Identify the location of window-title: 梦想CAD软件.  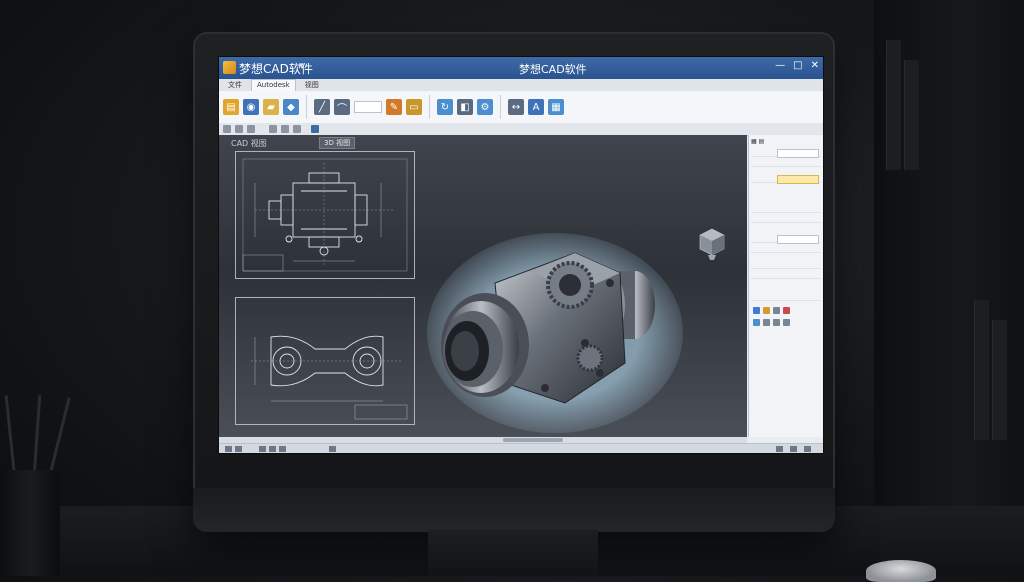
(553, 69).